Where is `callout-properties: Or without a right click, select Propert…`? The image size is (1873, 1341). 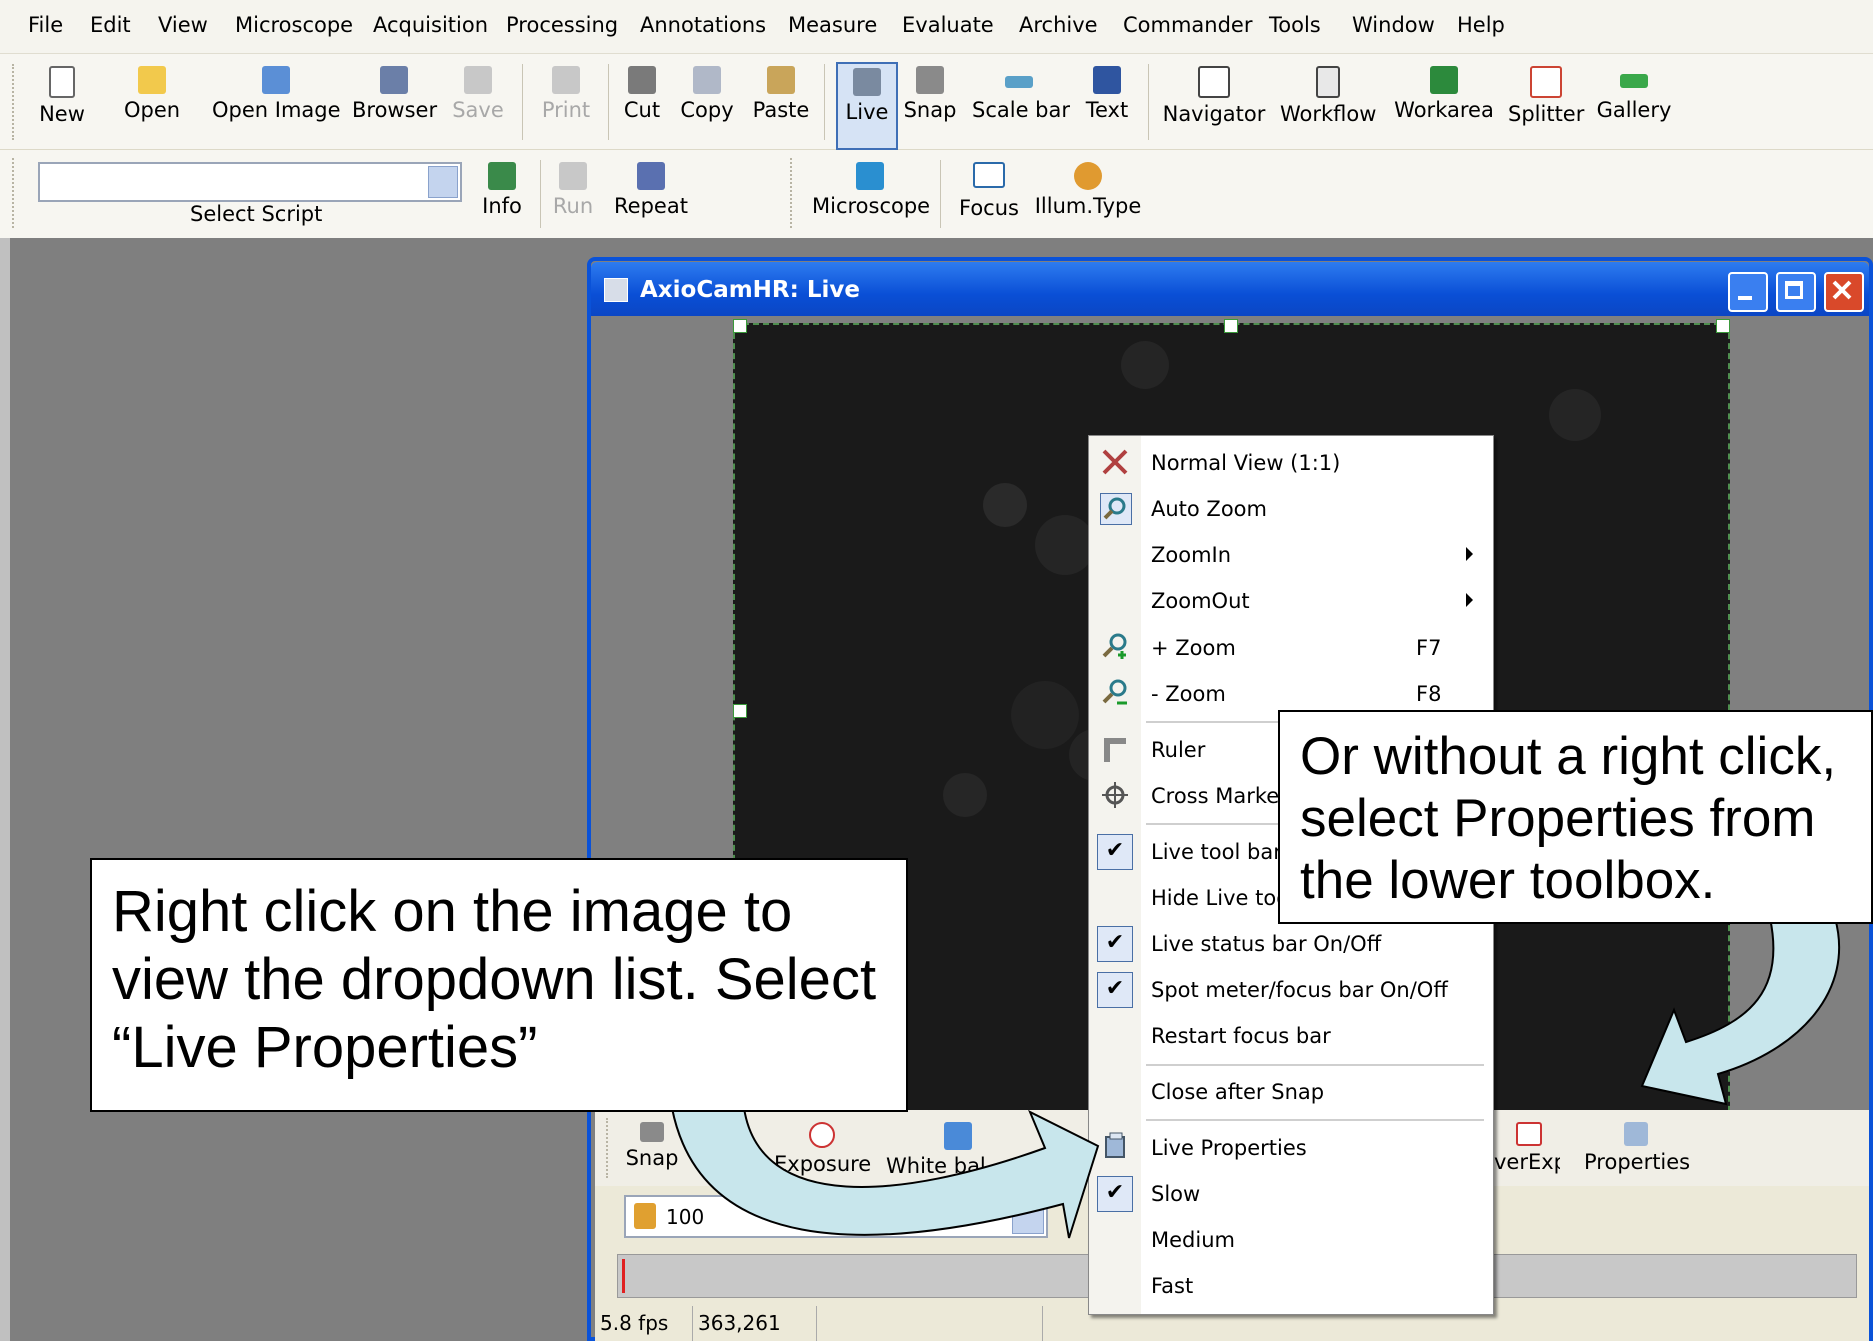 callout-properties: Or without a right click, select Propert… is located at coordinates (1575, 817).